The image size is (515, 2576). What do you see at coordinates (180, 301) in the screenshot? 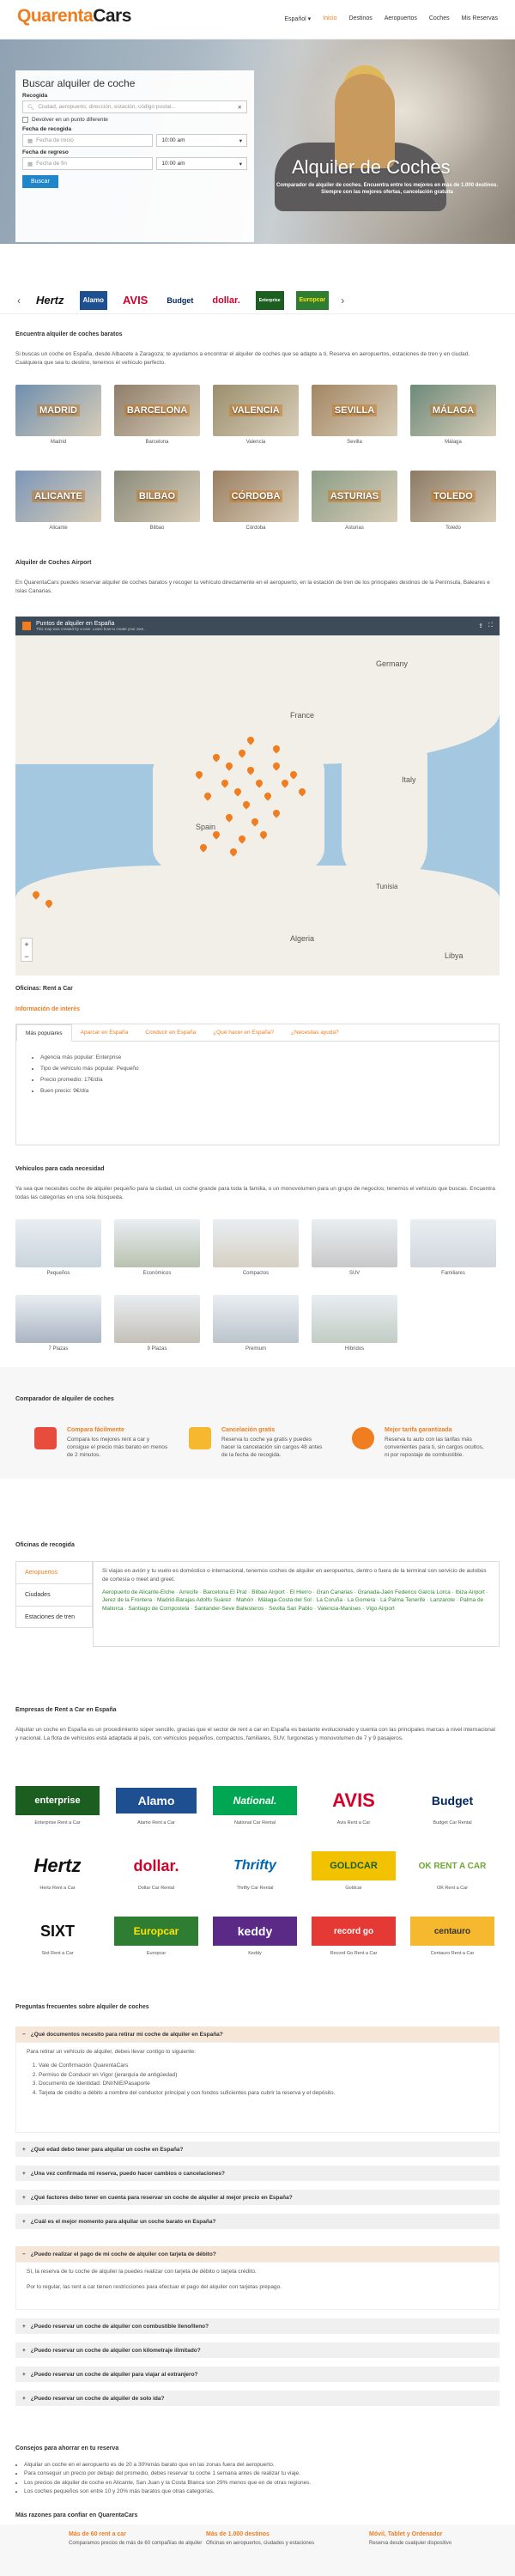
I see `brand-logo-budget: Budget` at bounding box center [180, 301].